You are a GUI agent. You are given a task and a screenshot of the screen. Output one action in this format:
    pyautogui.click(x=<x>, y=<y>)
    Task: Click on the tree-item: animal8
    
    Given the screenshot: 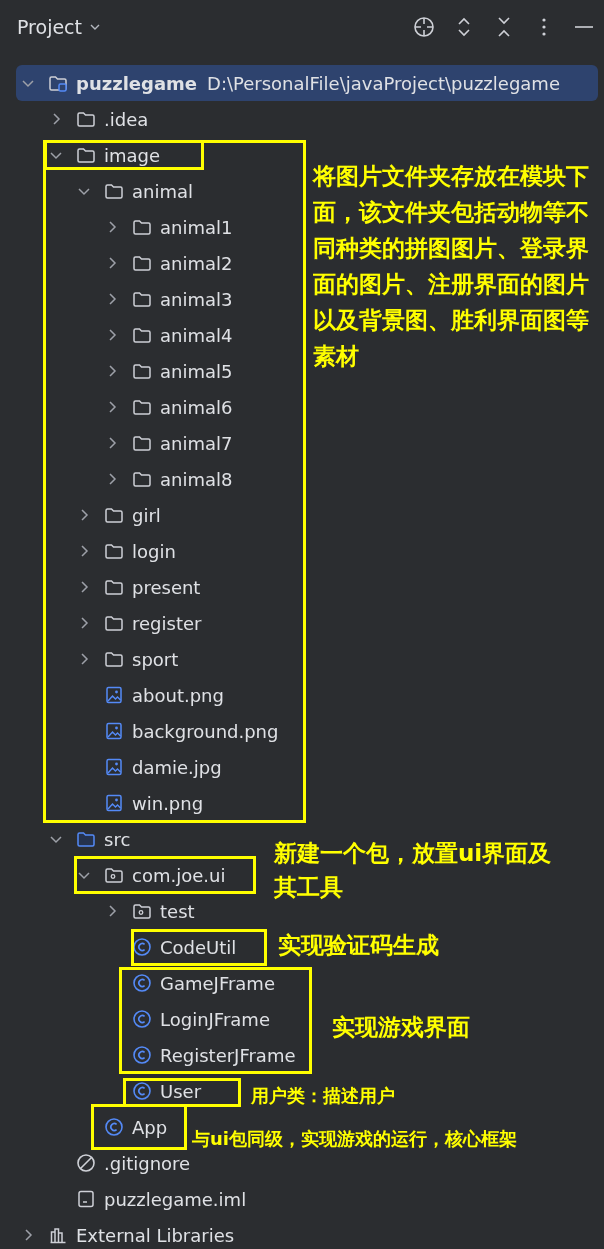 What is the action you would take?
    pyautogui.click(x=126, y=479)
    